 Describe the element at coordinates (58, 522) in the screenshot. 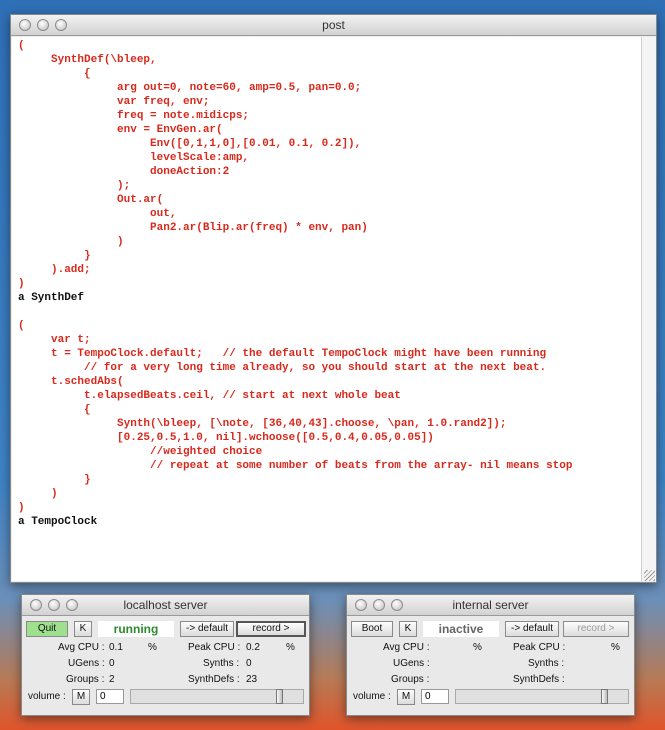

I see `post-output-line: a TempoClock` at that location.